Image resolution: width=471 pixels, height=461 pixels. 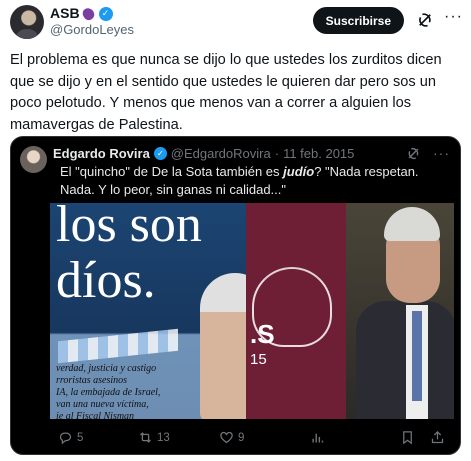 I want to click on reply-count: 5, so click(x=80, y=437).